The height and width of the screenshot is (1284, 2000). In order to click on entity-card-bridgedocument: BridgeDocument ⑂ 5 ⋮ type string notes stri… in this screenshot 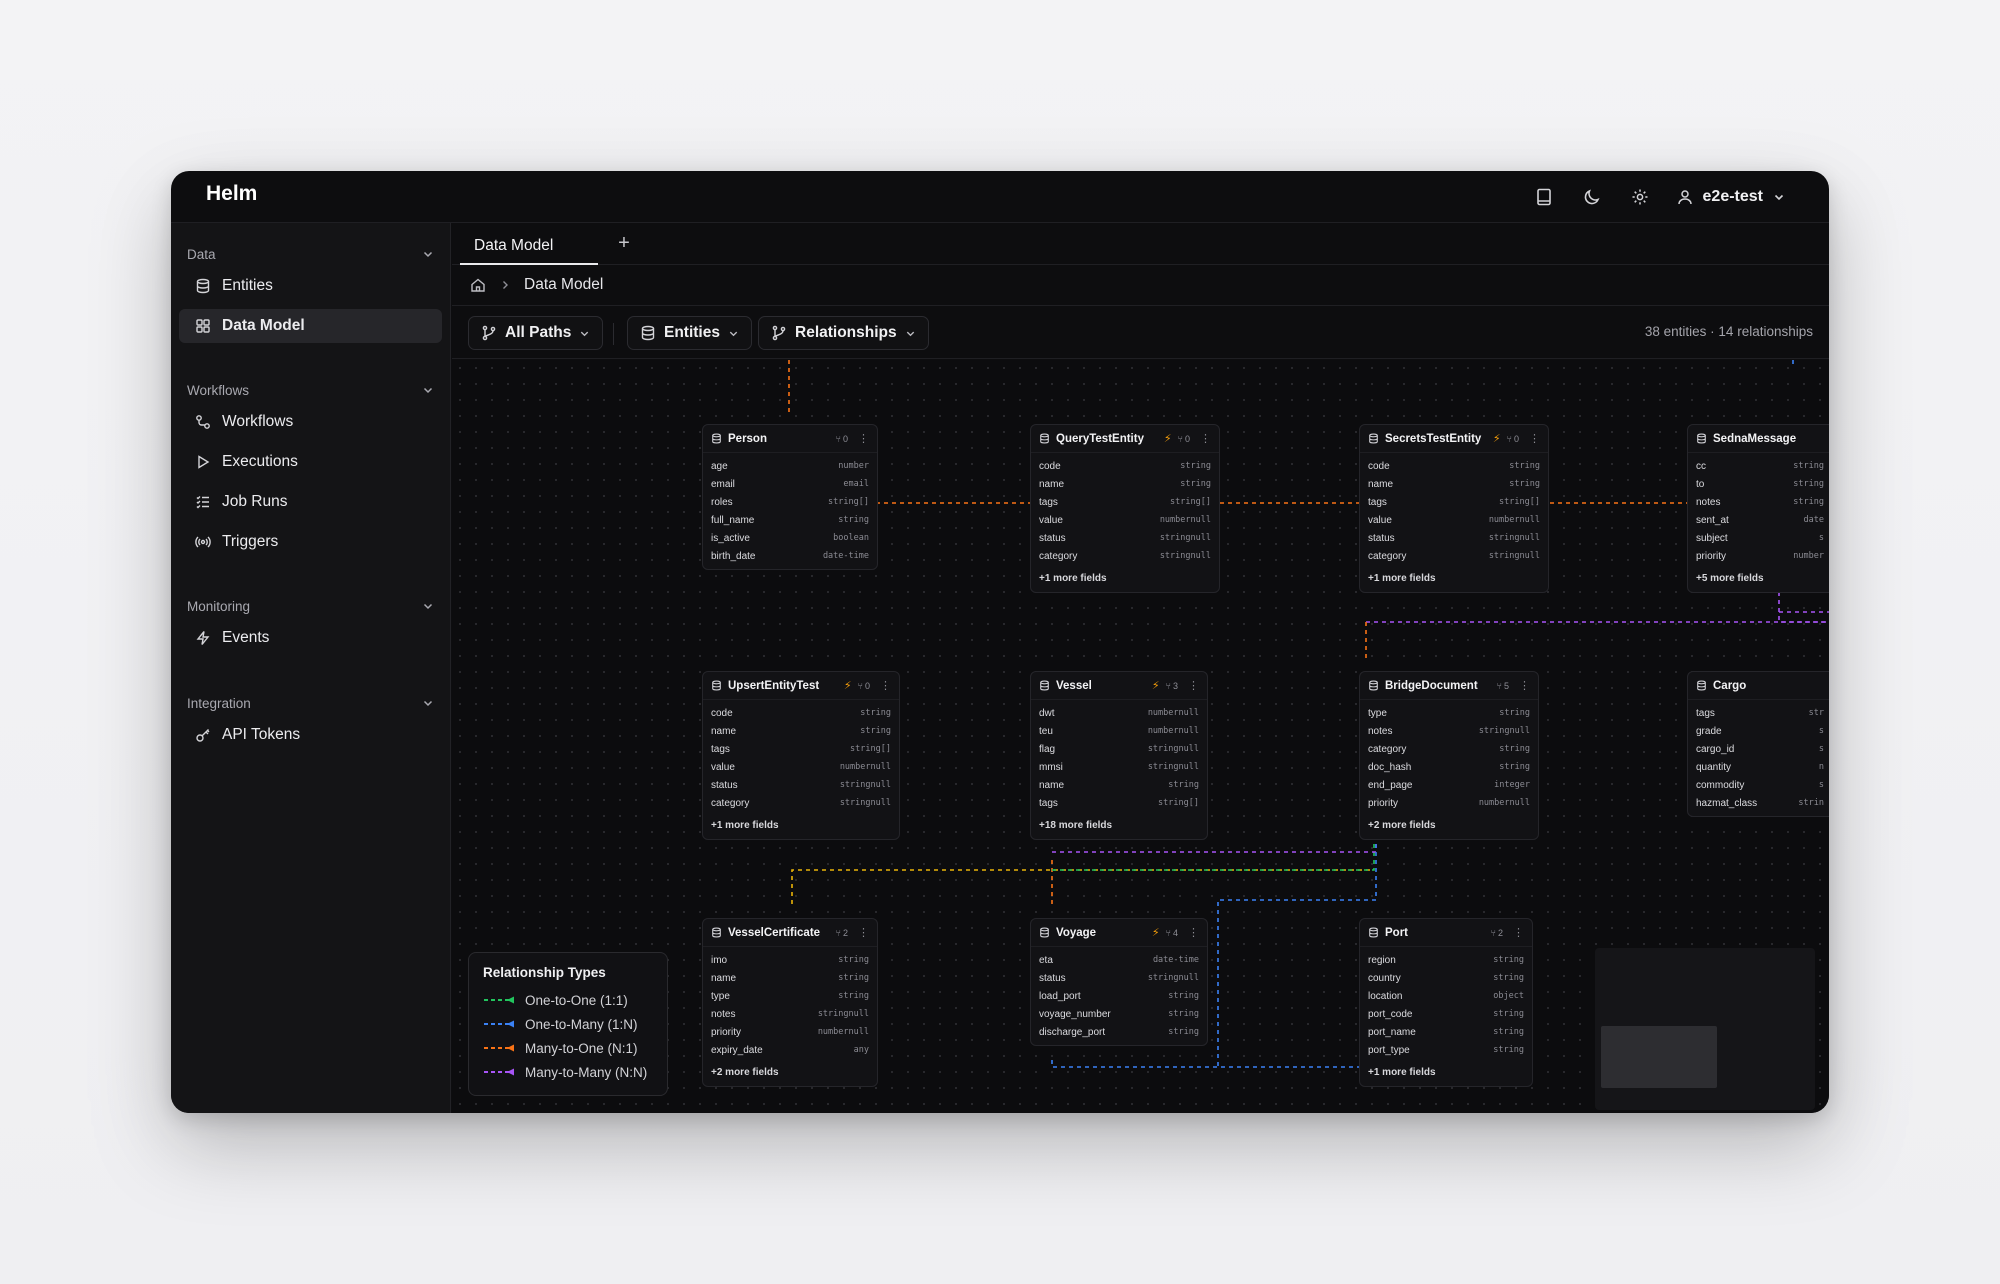, I will do `click(1449, 755)`.